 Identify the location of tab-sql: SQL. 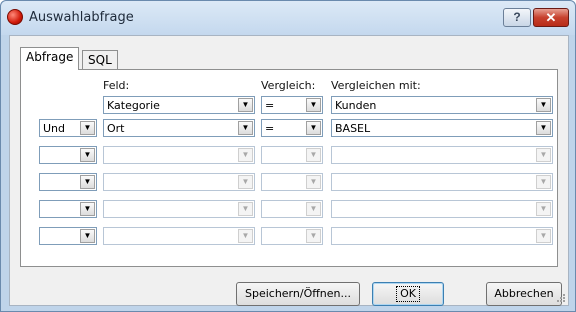
(100, 60).